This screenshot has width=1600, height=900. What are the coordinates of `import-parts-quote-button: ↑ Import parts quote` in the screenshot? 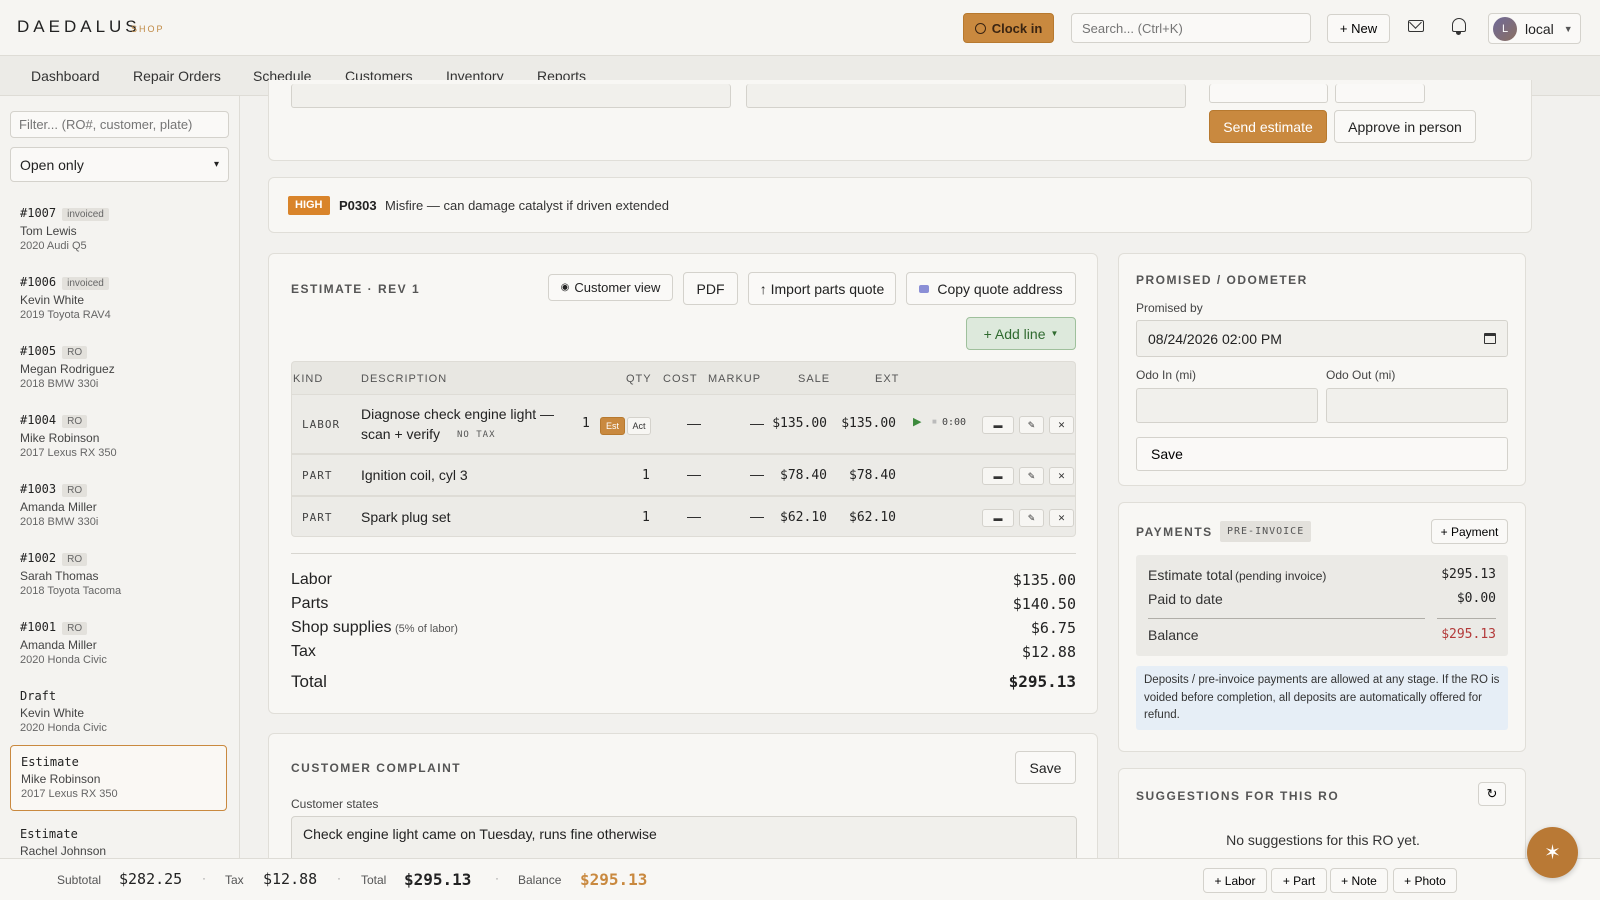 It's located at (822, 288).